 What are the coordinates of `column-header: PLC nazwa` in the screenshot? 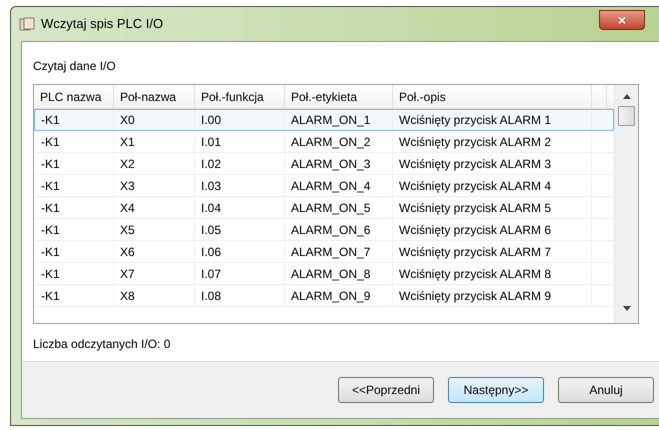 It's located at (74, 96).